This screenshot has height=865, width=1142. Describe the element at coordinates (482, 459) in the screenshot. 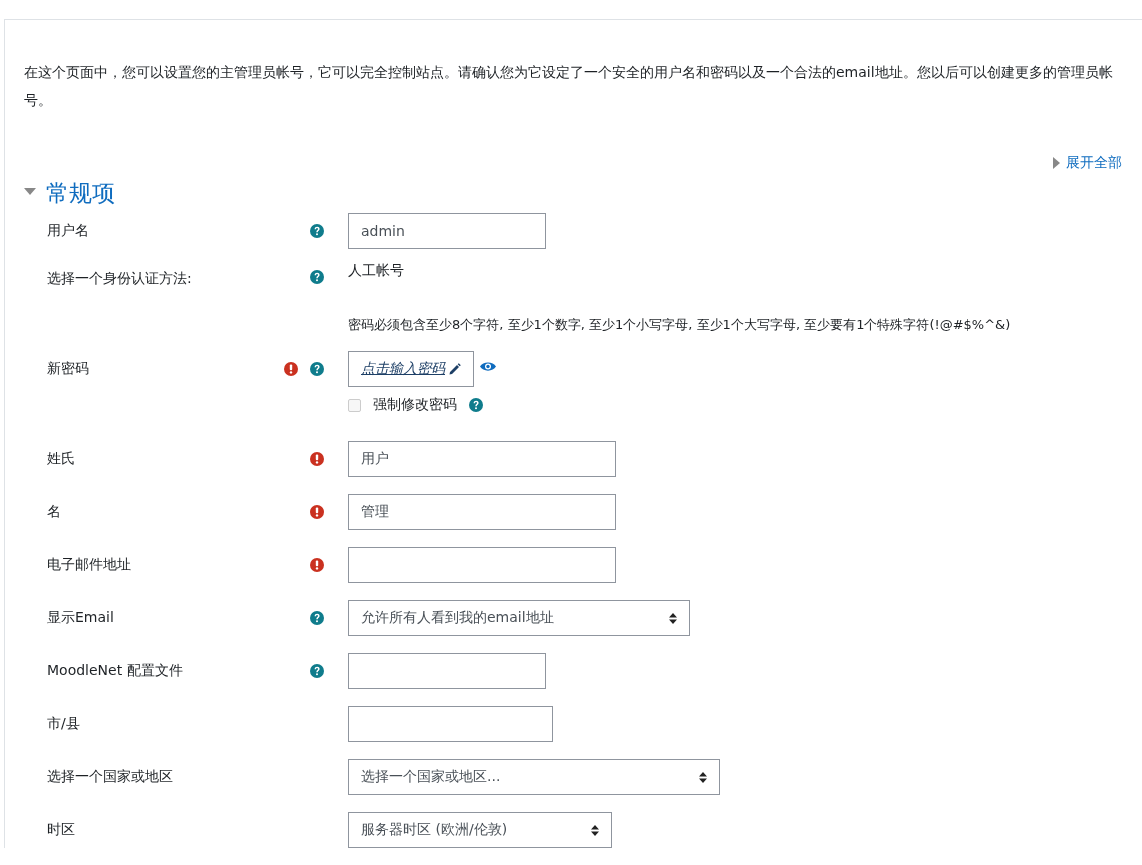

I see `text-field: 用户` at that location.